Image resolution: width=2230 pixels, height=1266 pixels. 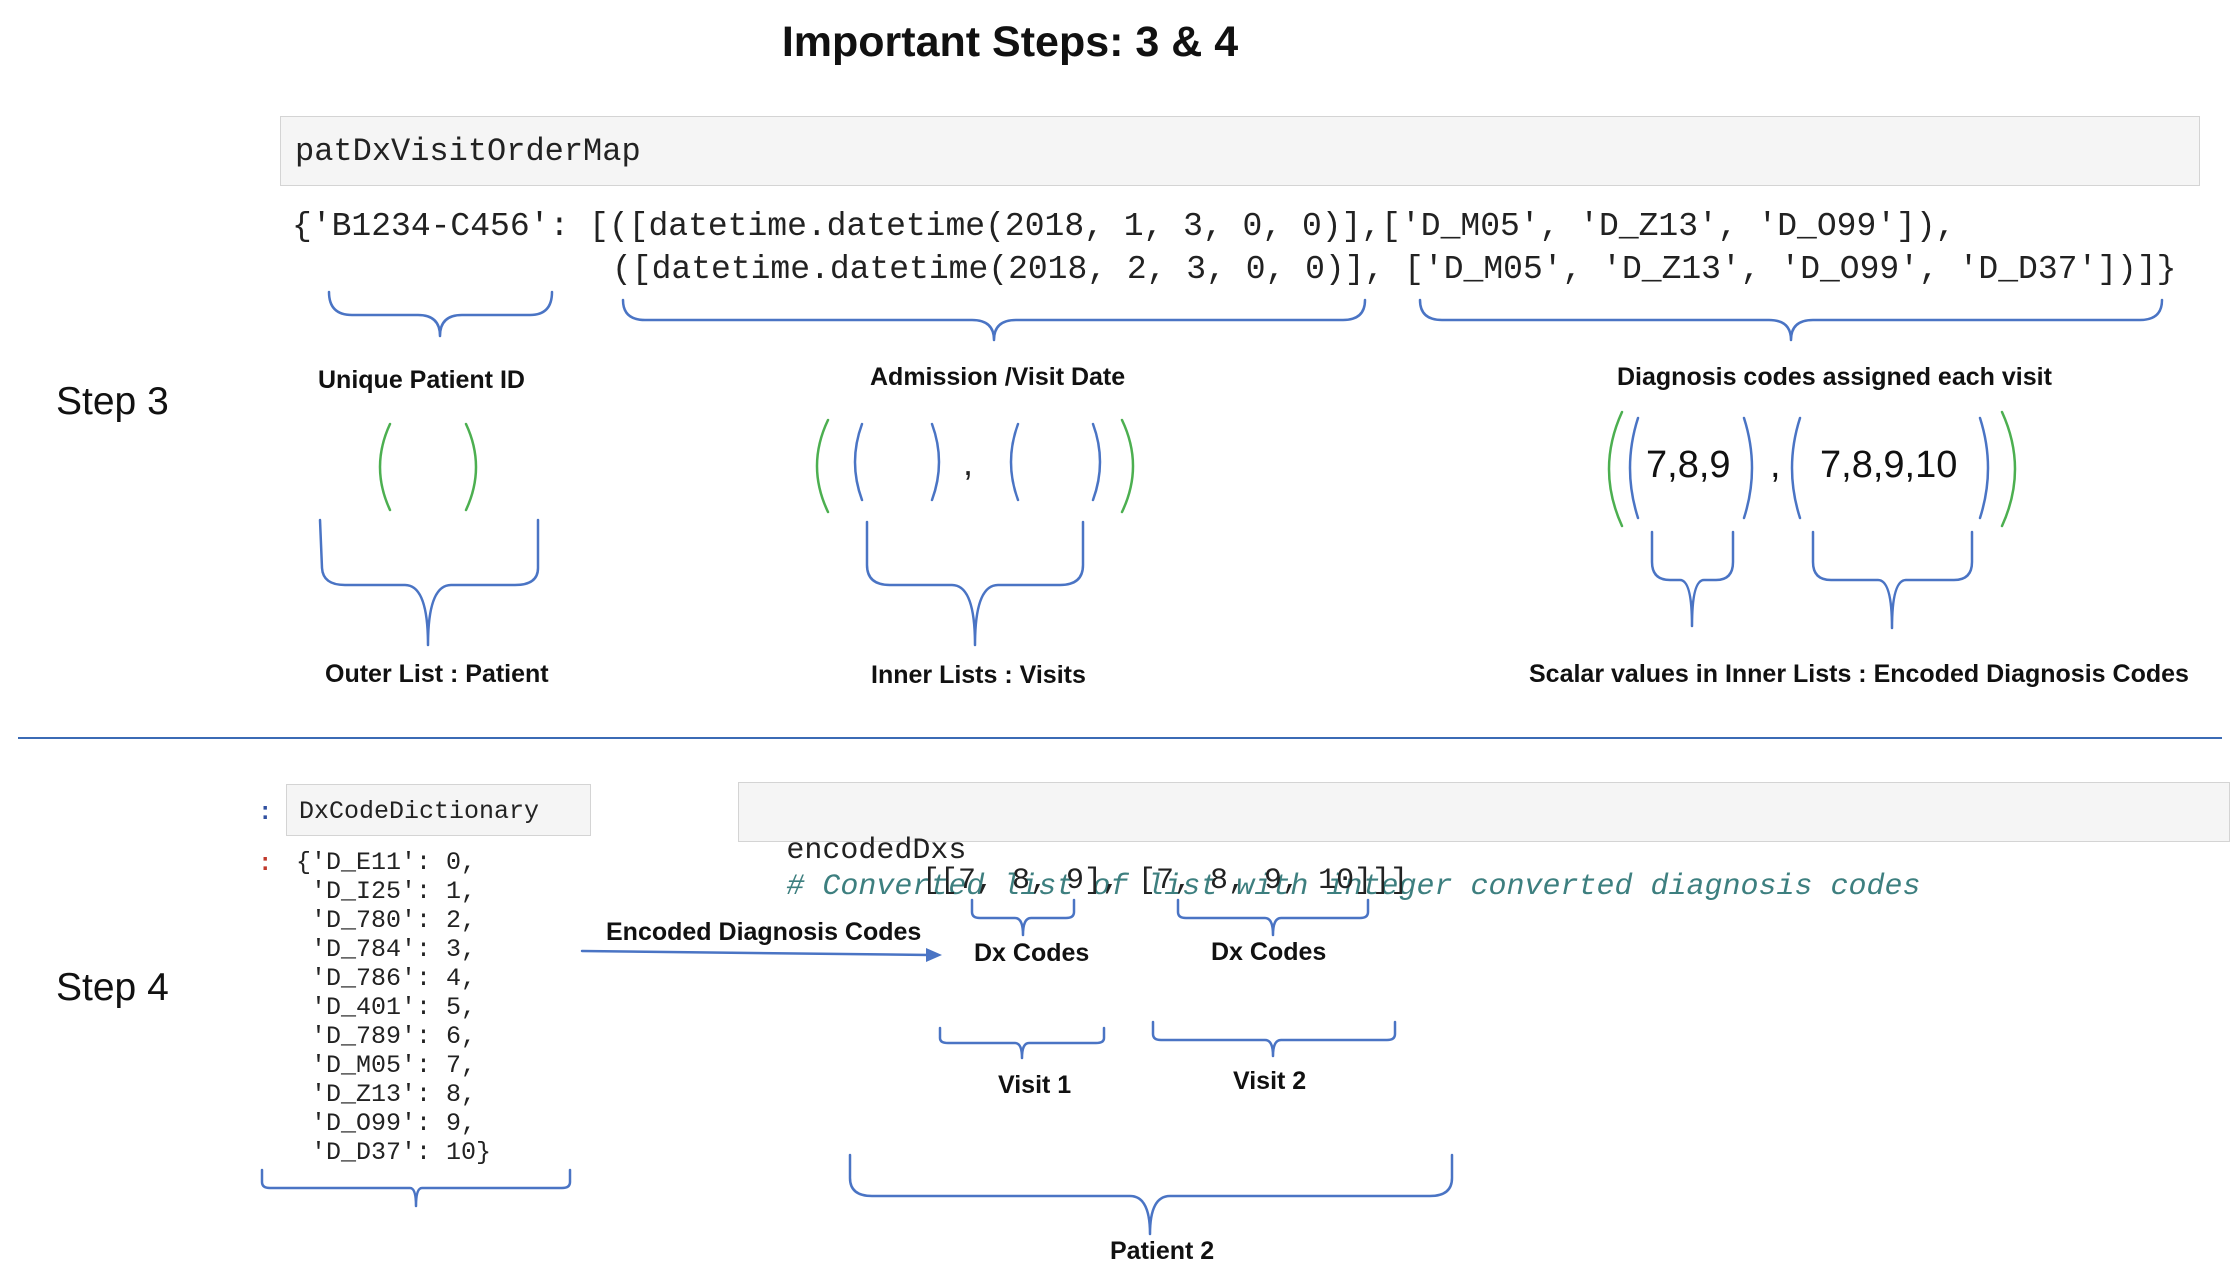 I want to click on encoding-arrow-line, so click(x=756, y=953).